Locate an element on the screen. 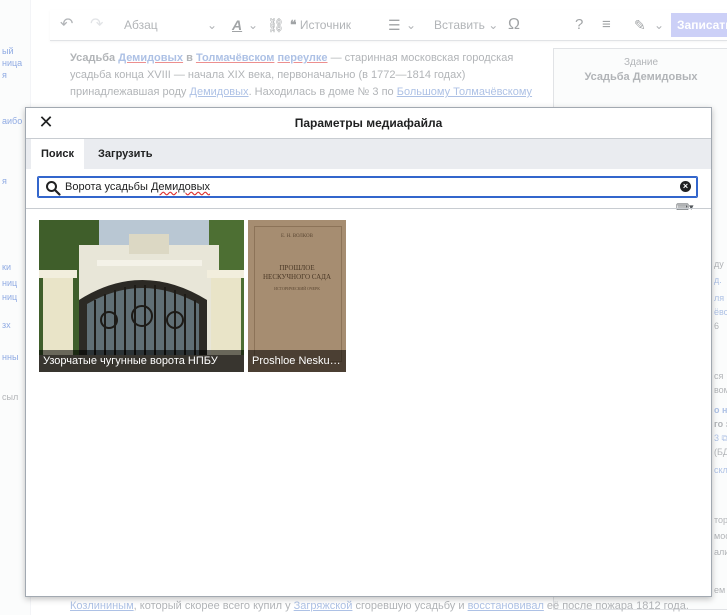 Image resolution: width=727 pixels, height=615 pixels. book-title-line: НЕСКУЧНОГО САДА is located at coordinates (297, 277).